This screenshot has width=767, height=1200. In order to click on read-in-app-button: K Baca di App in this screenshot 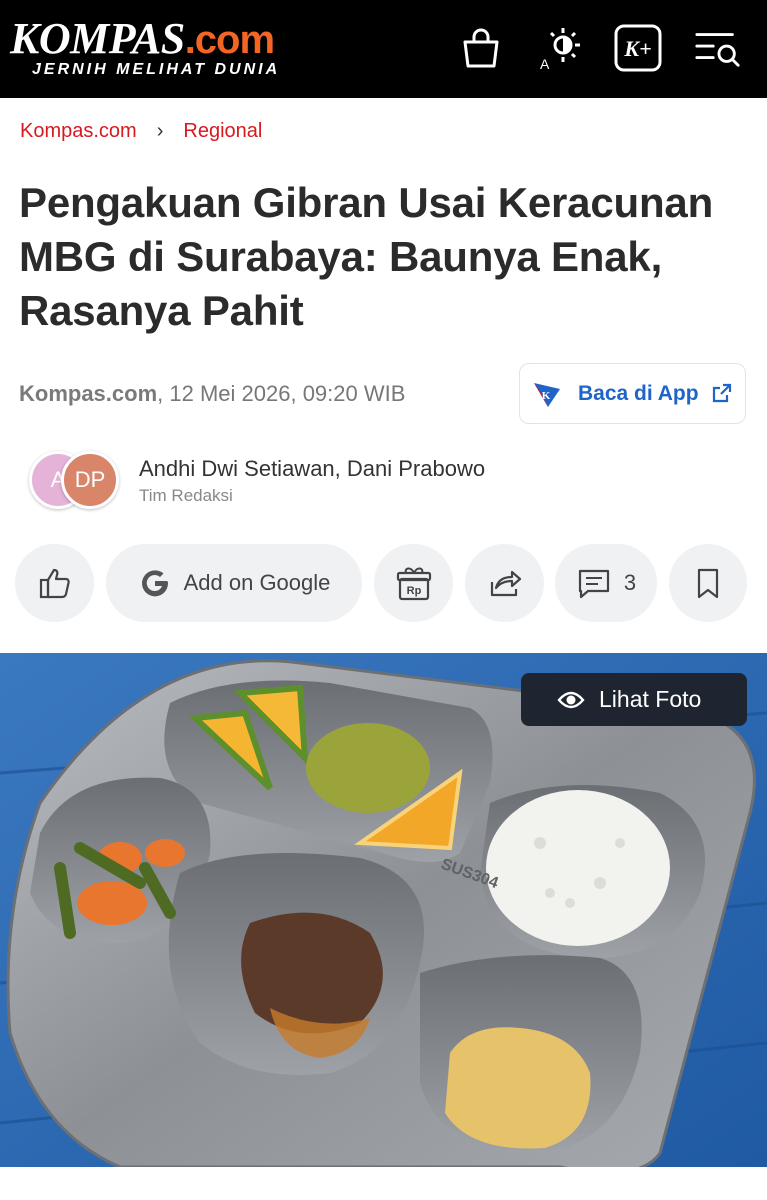, I will do `click(632, 393)`.